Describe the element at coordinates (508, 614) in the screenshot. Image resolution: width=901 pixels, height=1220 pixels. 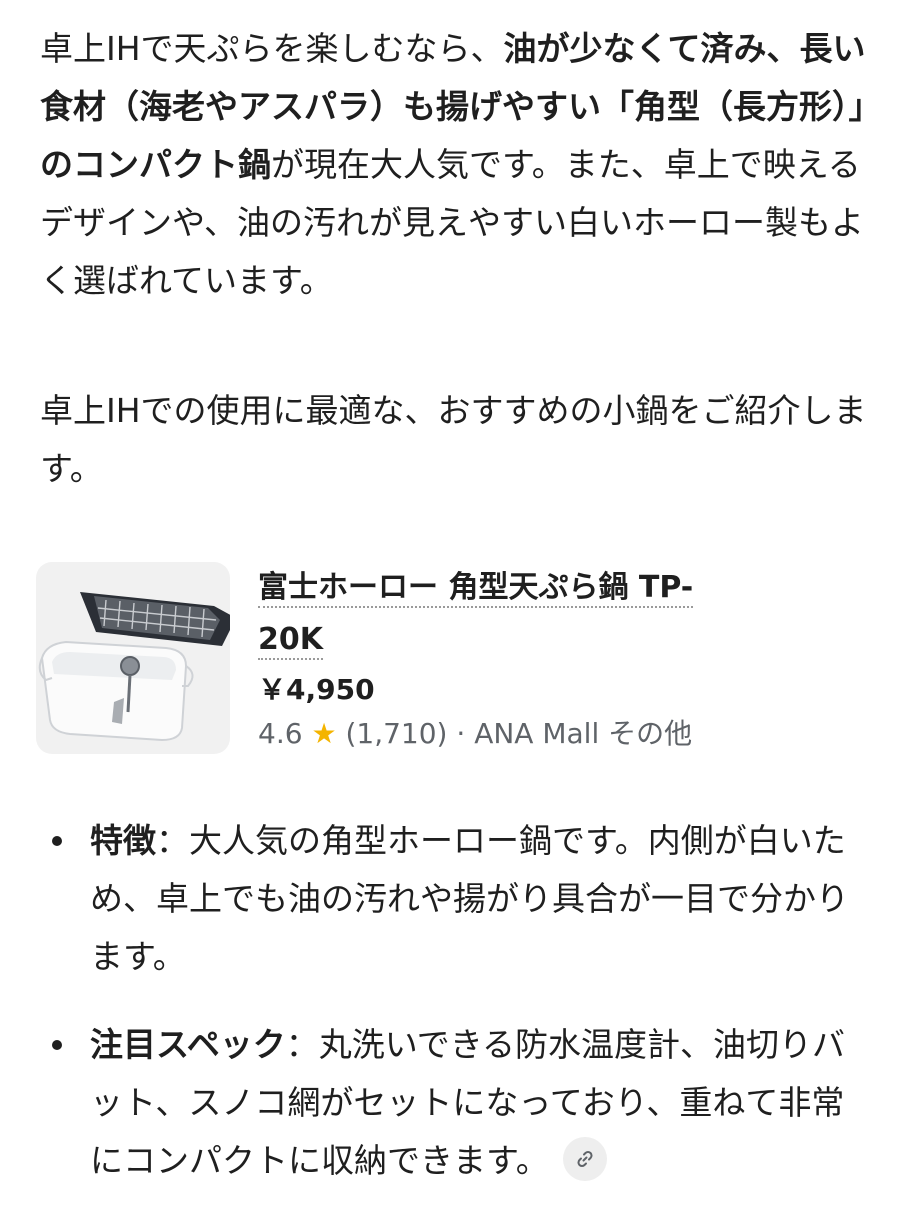
I see `product-title: 富士ホーロー 角型天ぷら鍋 TP-20K` at that location.